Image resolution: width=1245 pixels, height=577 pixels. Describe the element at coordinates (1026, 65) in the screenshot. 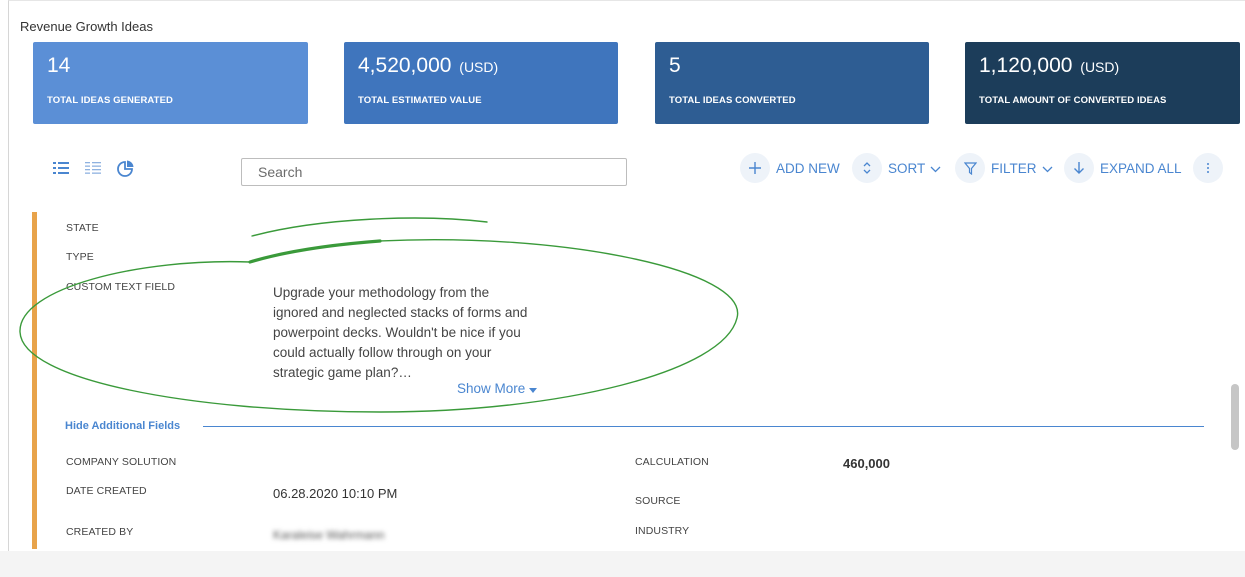

I see `kpi-value: 1,120,000` at that location.